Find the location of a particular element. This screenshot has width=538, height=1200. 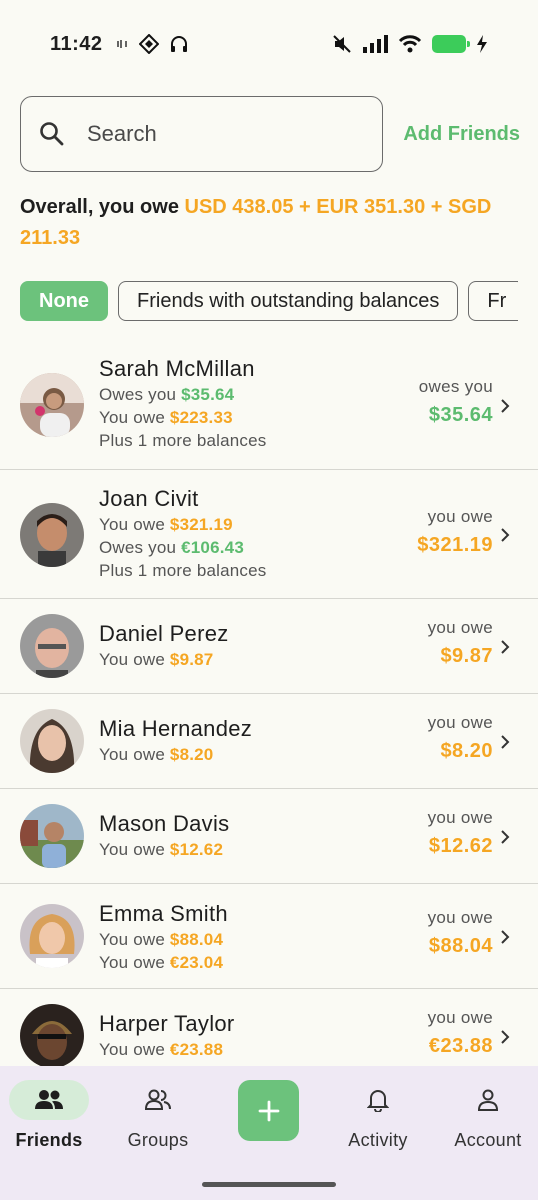

balance-line: Owes you $35.64 is located at coordinates (167, 394).